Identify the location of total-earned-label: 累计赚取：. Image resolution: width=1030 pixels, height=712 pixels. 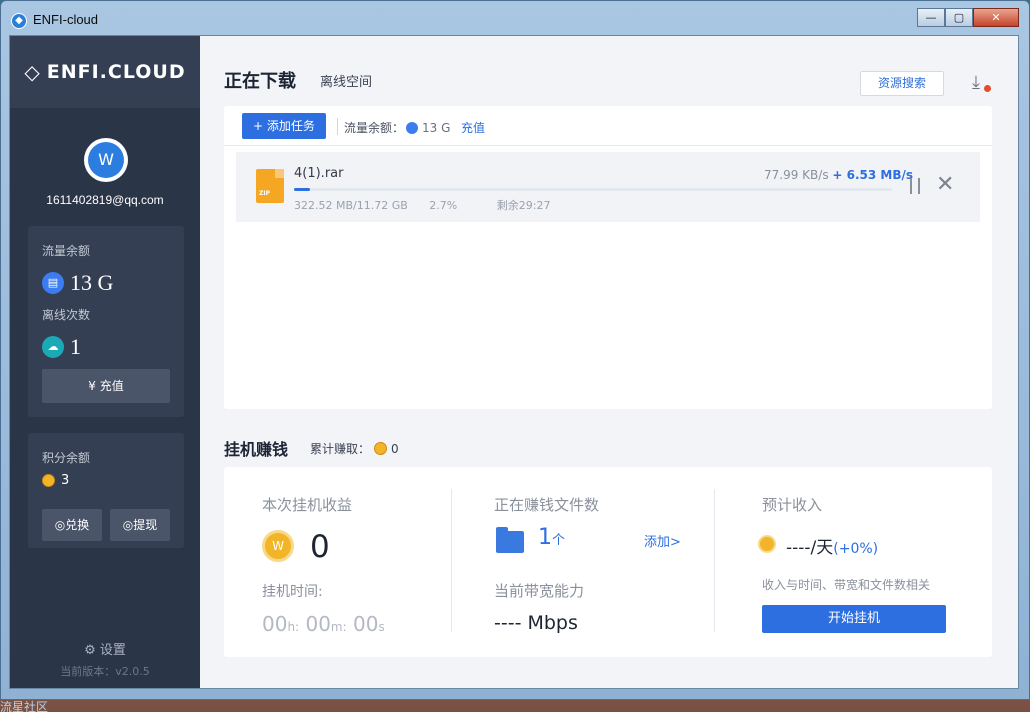
(340, 449).